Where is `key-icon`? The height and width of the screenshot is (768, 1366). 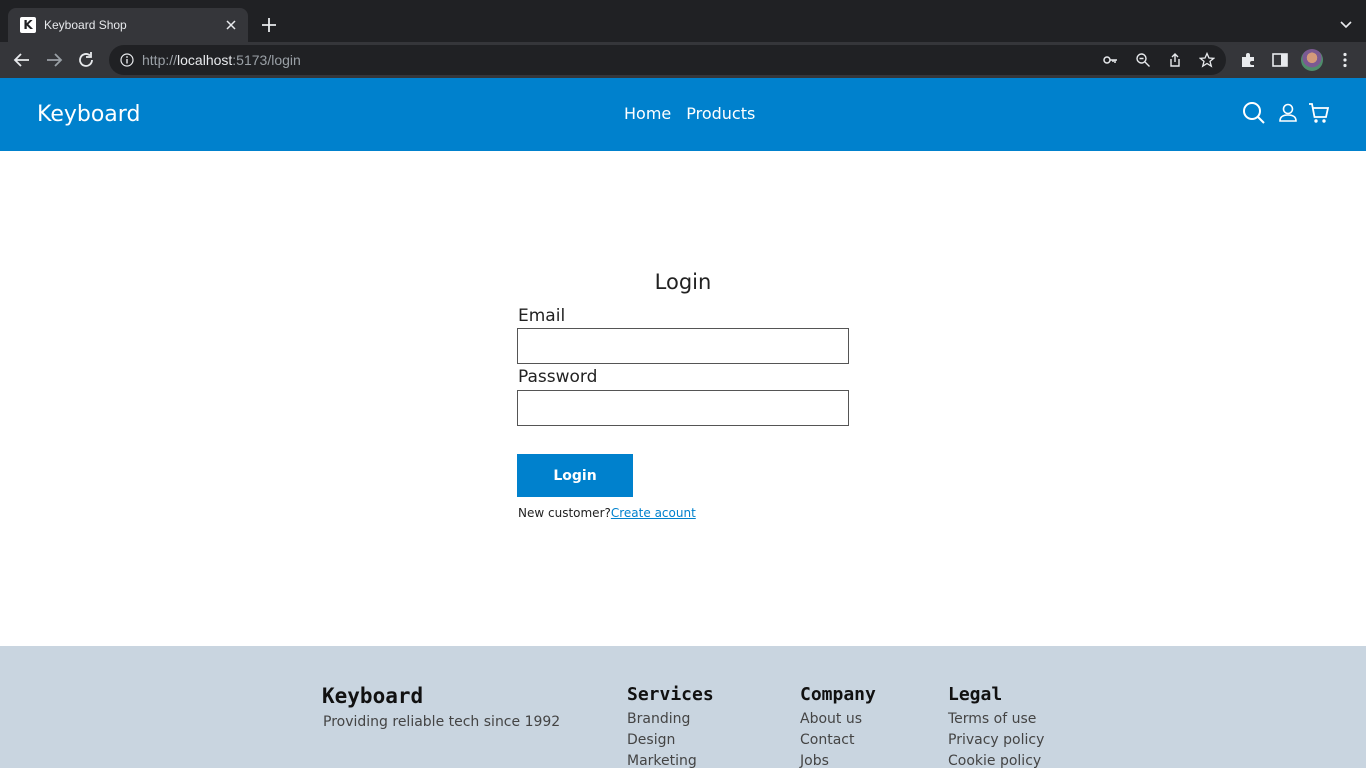
key-icon is located at coordinates (1110, 60).